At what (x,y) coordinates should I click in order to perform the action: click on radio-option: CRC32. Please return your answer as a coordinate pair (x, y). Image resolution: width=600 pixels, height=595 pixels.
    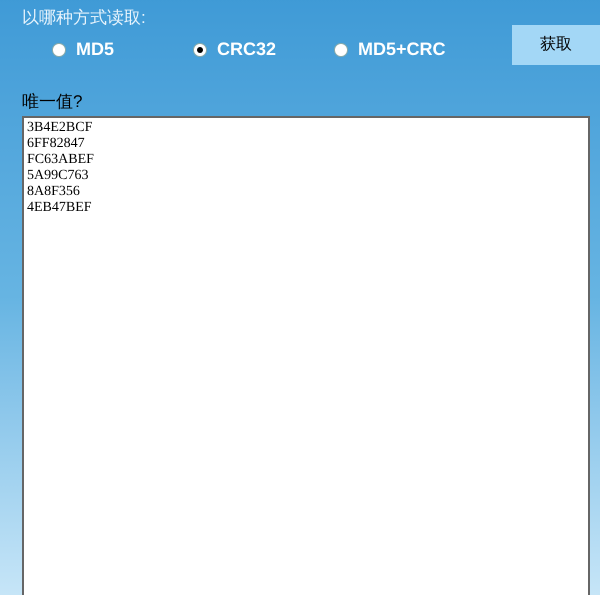
    Looking at the image, I should click on (263, 49).